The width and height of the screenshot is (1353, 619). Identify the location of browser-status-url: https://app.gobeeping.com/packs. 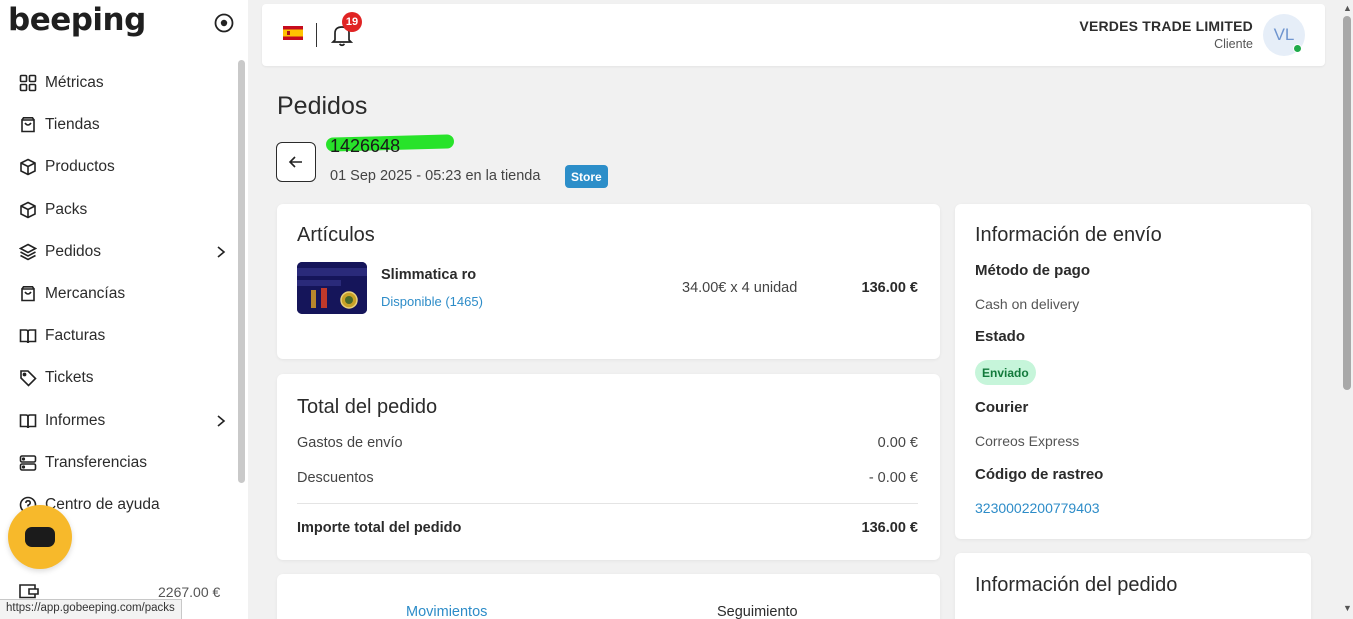
(91, 609).